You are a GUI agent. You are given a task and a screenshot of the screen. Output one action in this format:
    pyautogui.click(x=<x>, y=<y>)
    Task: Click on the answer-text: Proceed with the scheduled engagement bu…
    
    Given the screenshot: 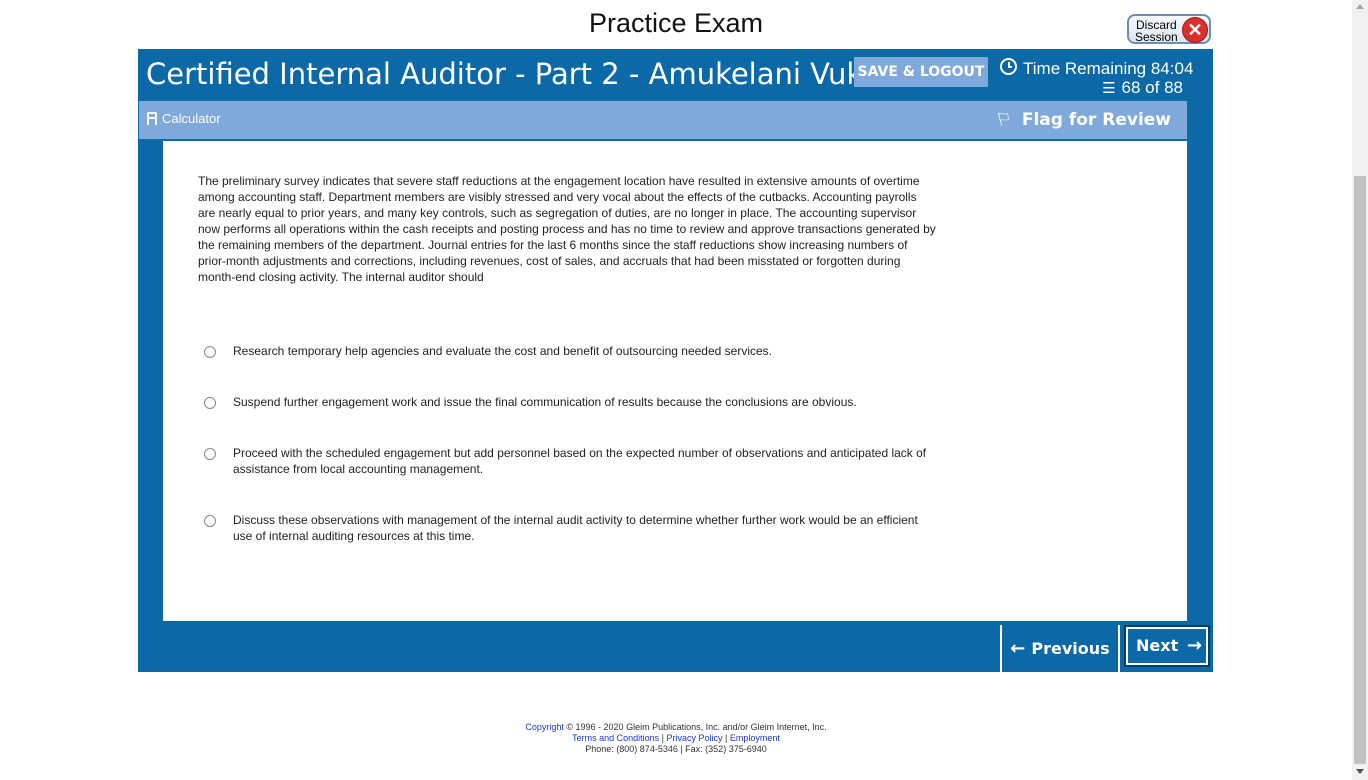 What is the action you would take?
    pyautogui.click(x=580, y=461)
    